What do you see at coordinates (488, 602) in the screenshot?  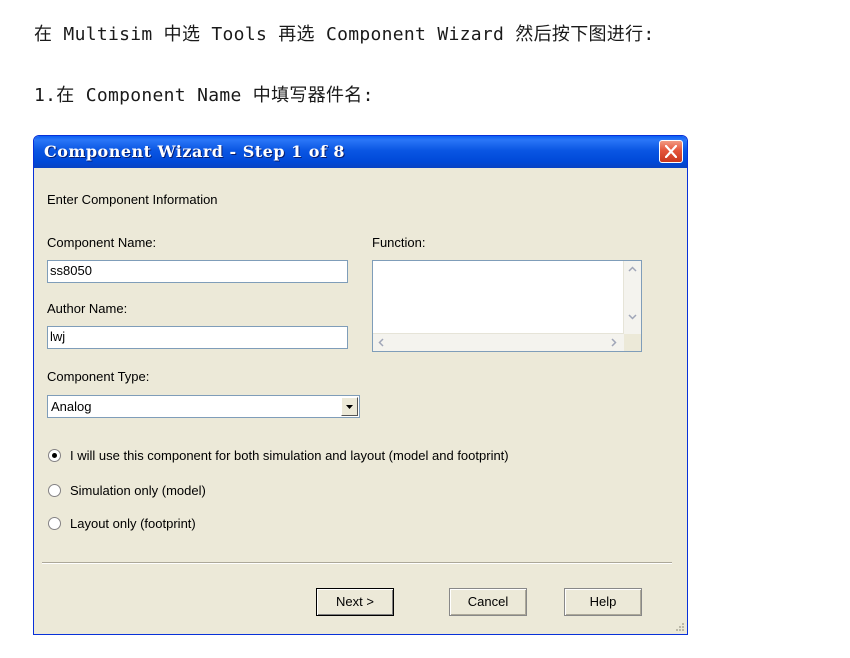 I see `cancel-button: Cancel` at bounding box center [488, 602].